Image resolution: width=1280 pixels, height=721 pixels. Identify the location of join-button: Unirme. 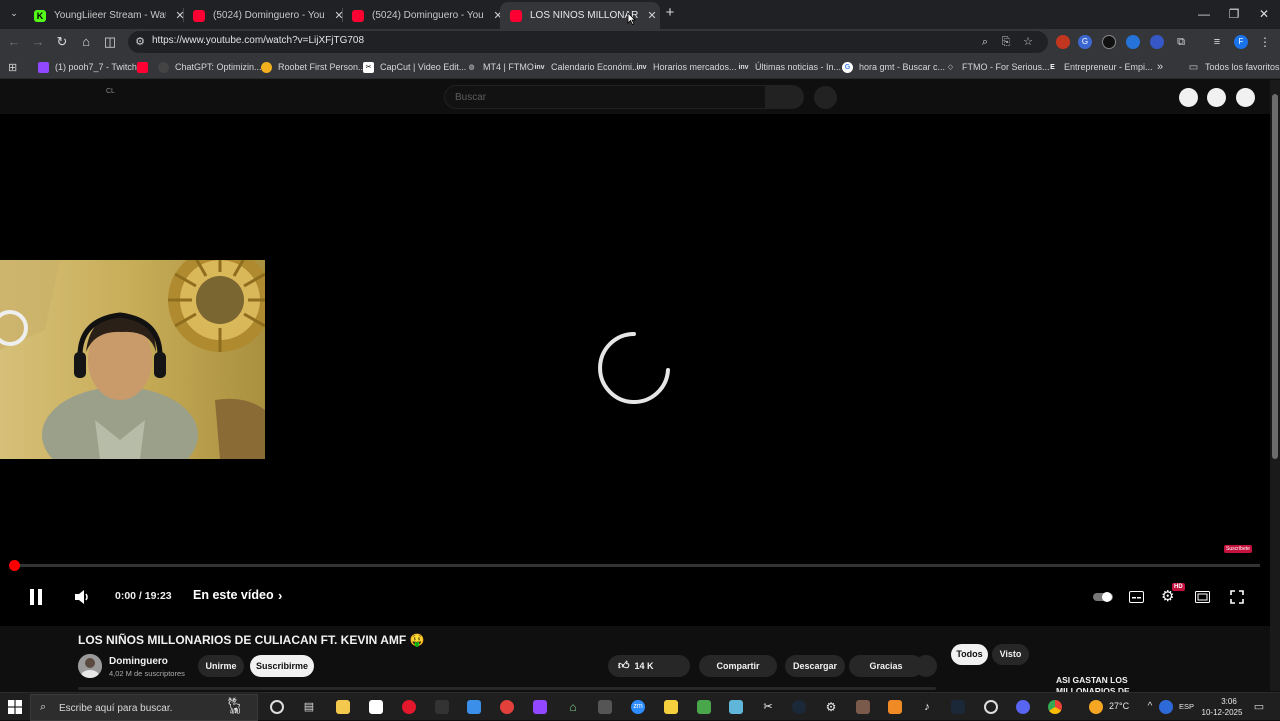
(221, 666).